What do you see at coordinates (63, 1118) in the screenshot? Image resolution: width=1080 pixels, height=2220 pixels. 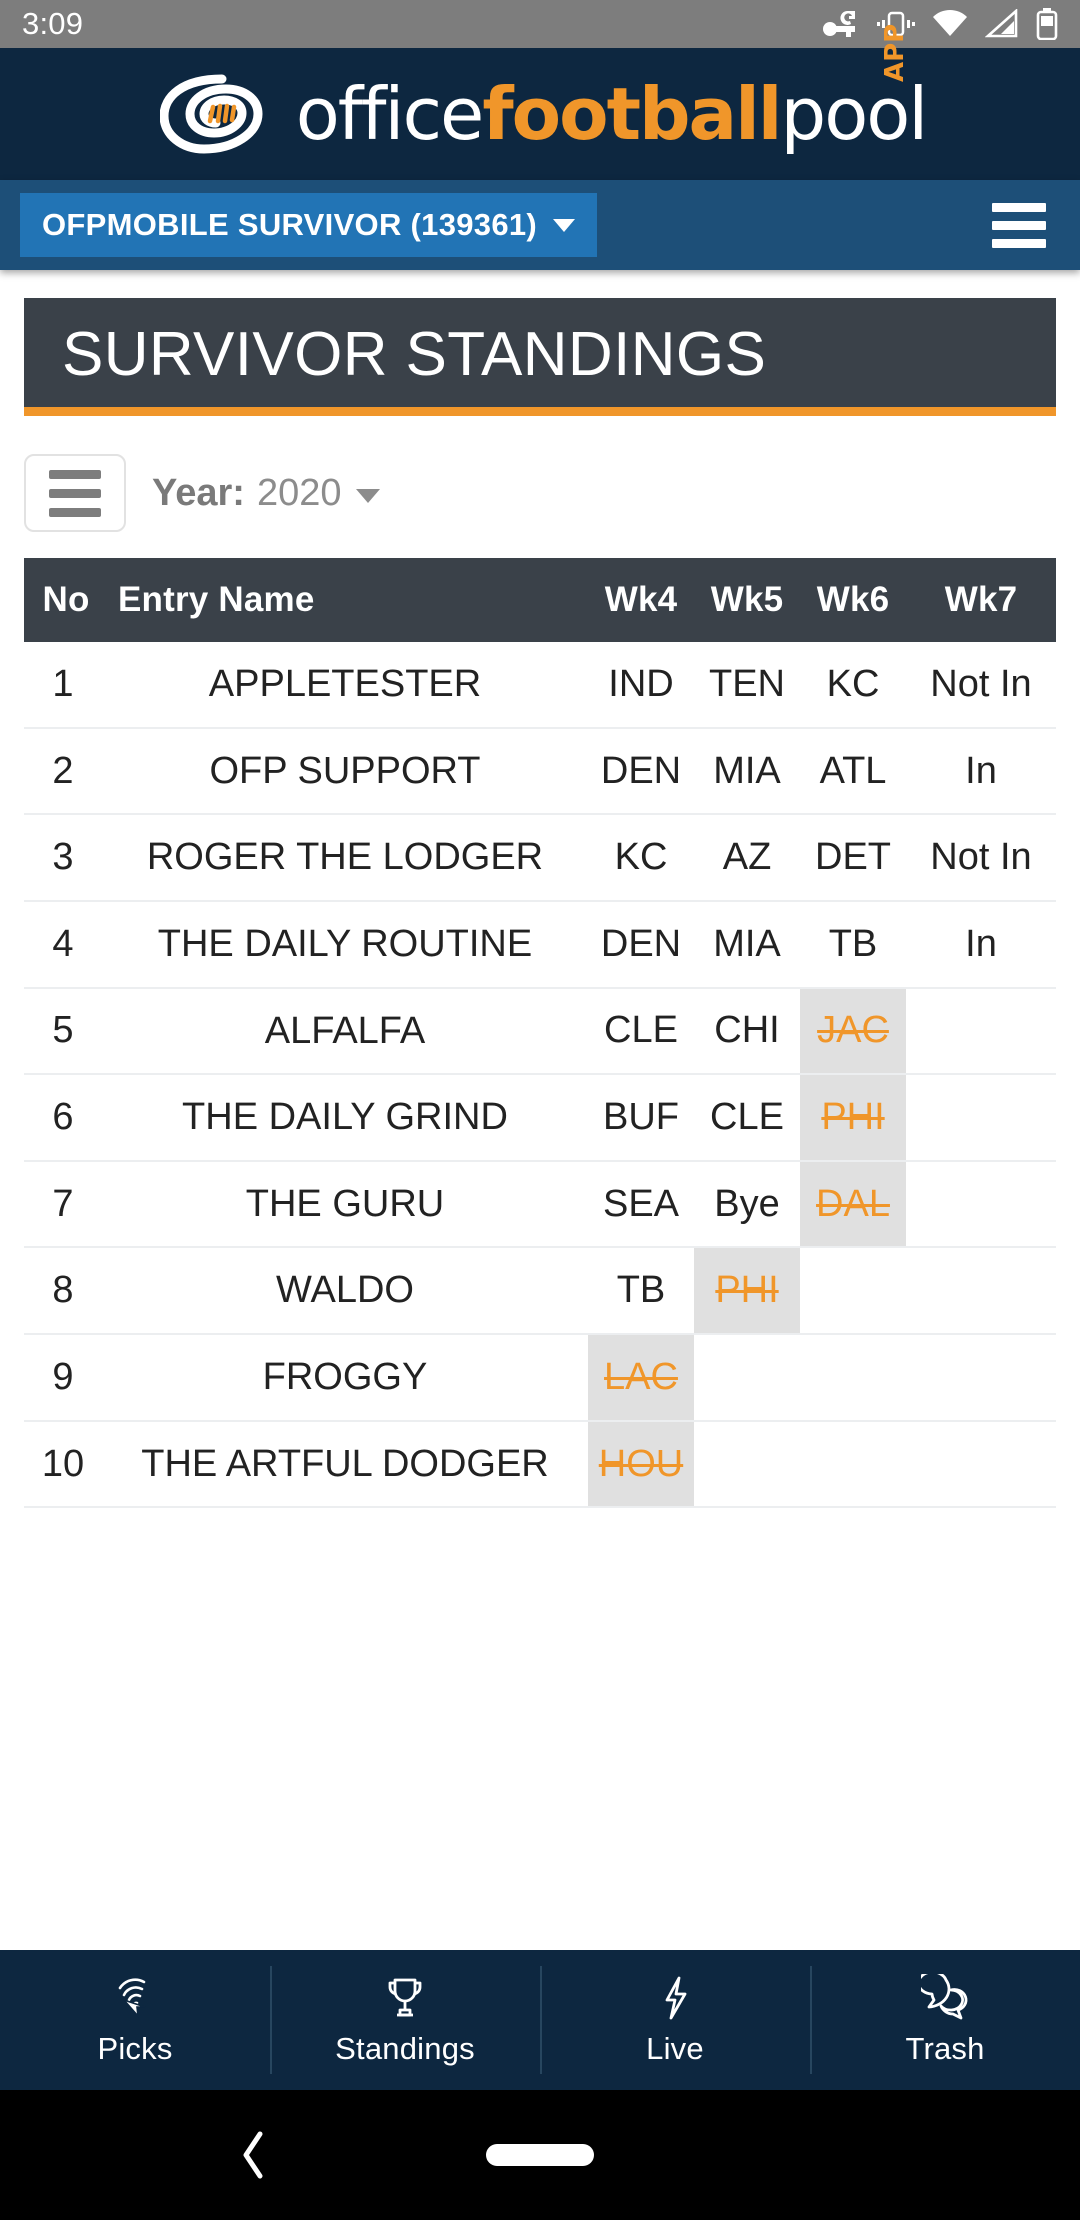 I see `row-number: 6` at bounding box center [63, 1118].